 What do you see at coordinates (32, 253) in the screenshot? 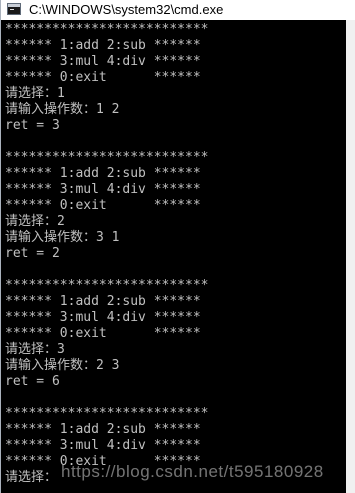
I see `console-line: ret = 2` at bounding box center [32, 253].